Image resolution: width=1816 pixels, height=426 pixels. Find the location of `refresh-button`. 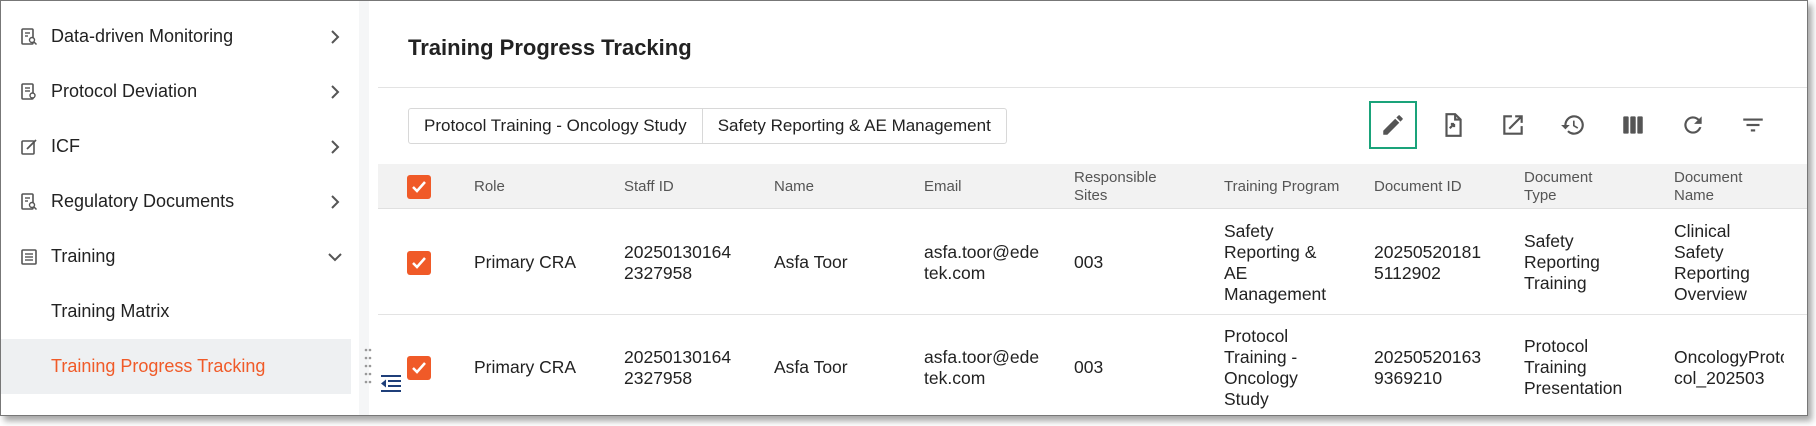

refresh-button is located at coordinates (1693, 125).